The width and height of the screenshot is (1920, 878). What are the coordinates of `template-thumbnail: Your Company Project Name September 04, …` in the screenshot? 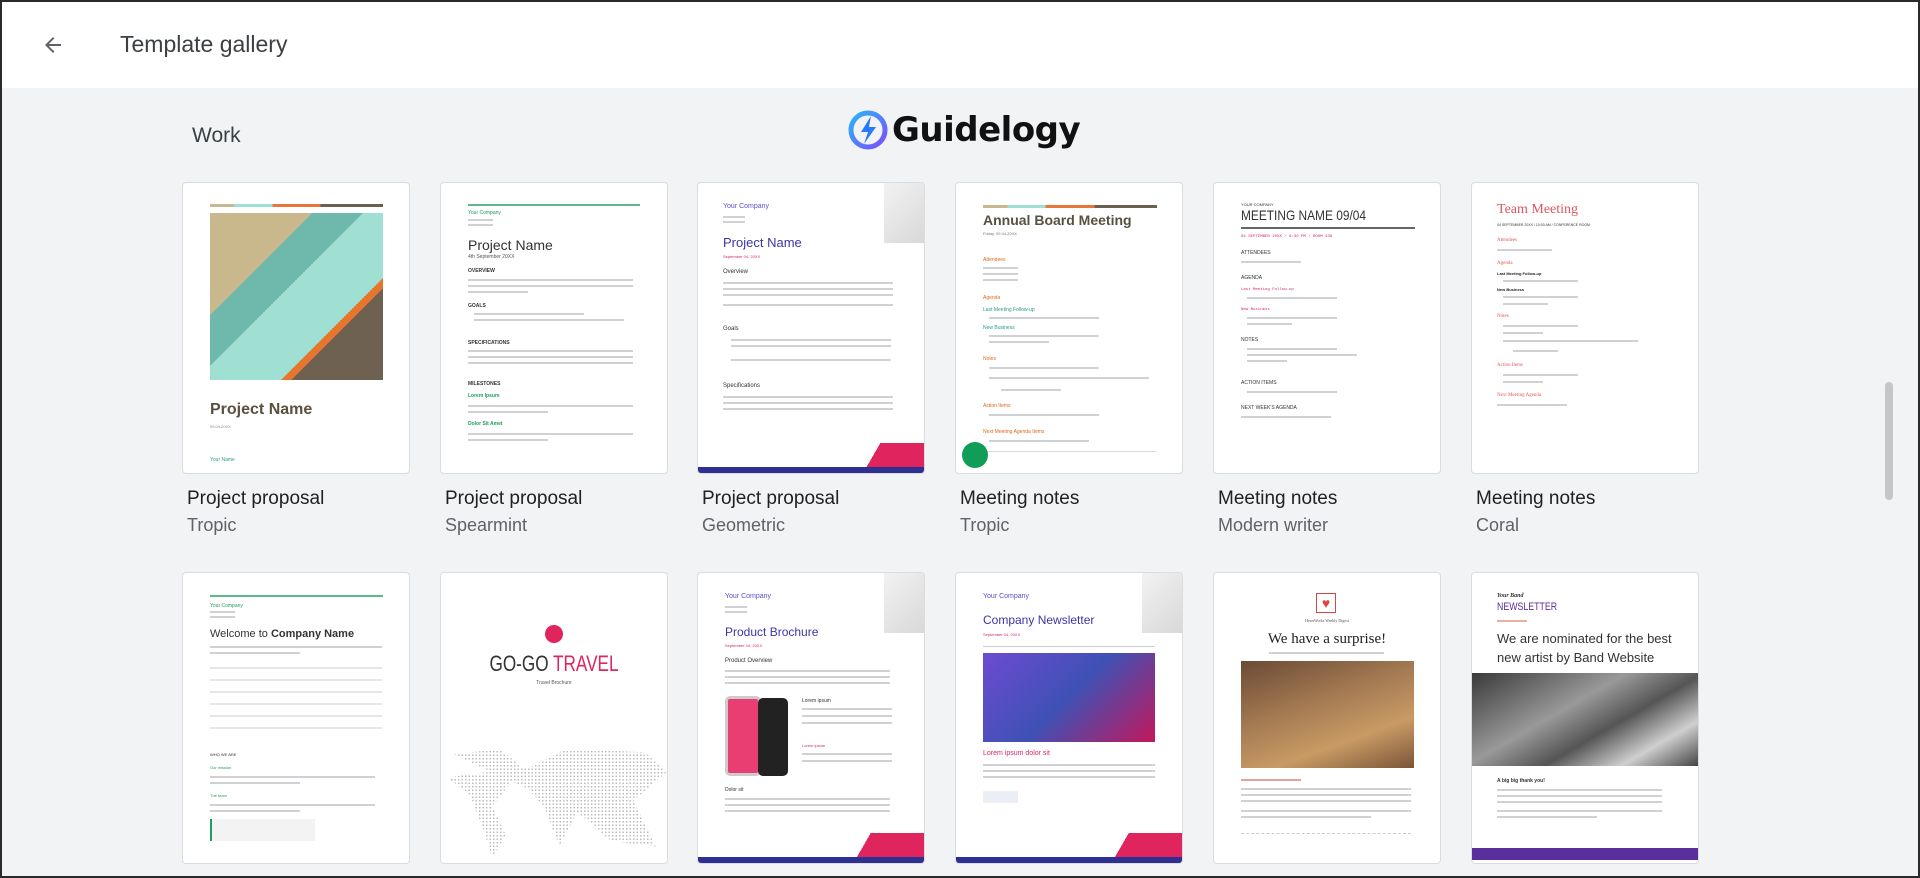 It's located at (811, 328).